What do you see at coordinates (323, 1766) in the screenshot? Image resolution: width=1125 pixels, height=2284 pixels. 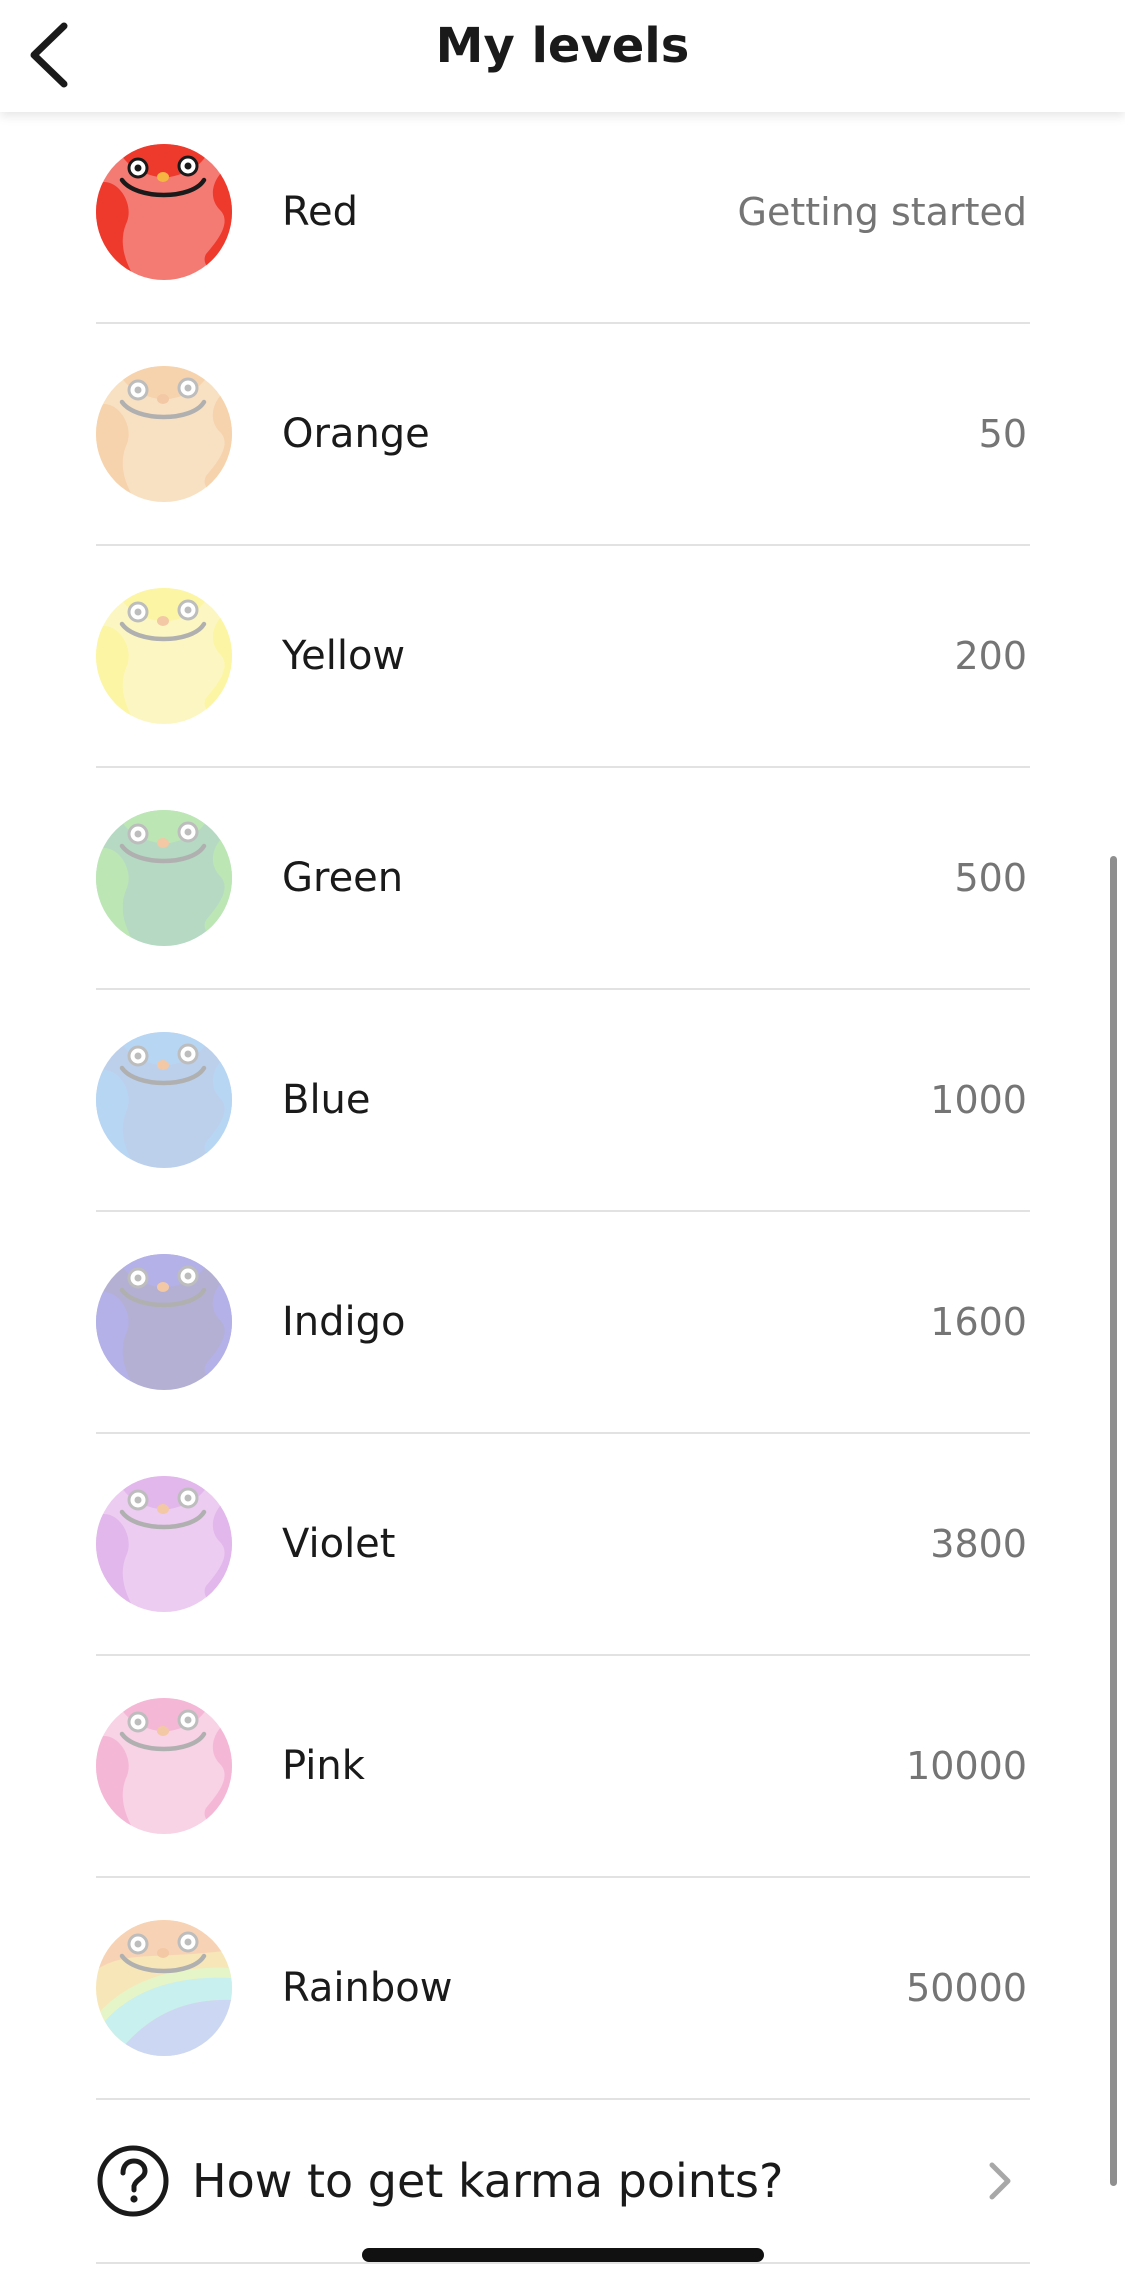 I see `level-name: Pink` at bounding box center [323, 1766].